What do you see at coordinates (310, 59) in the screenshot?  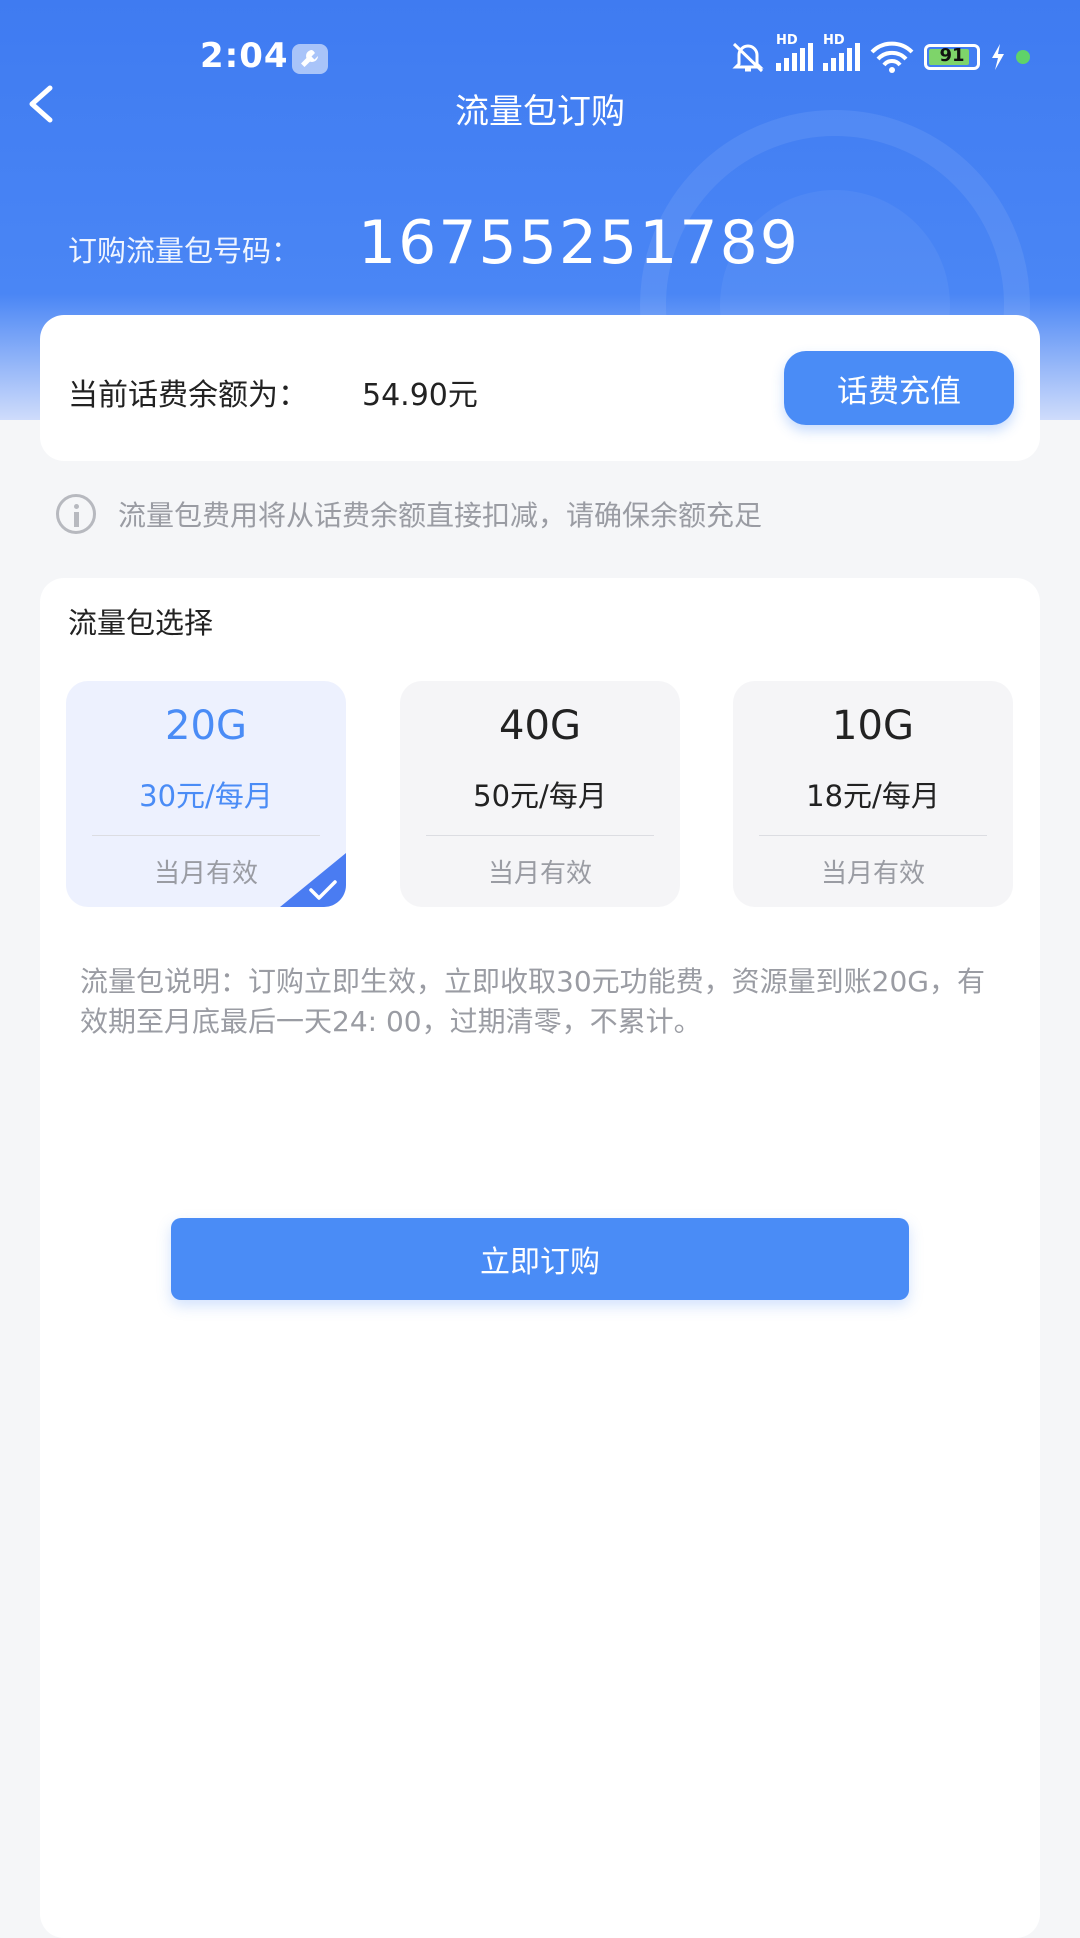 I see `wrench-icon` at bounding box center [310, 59].